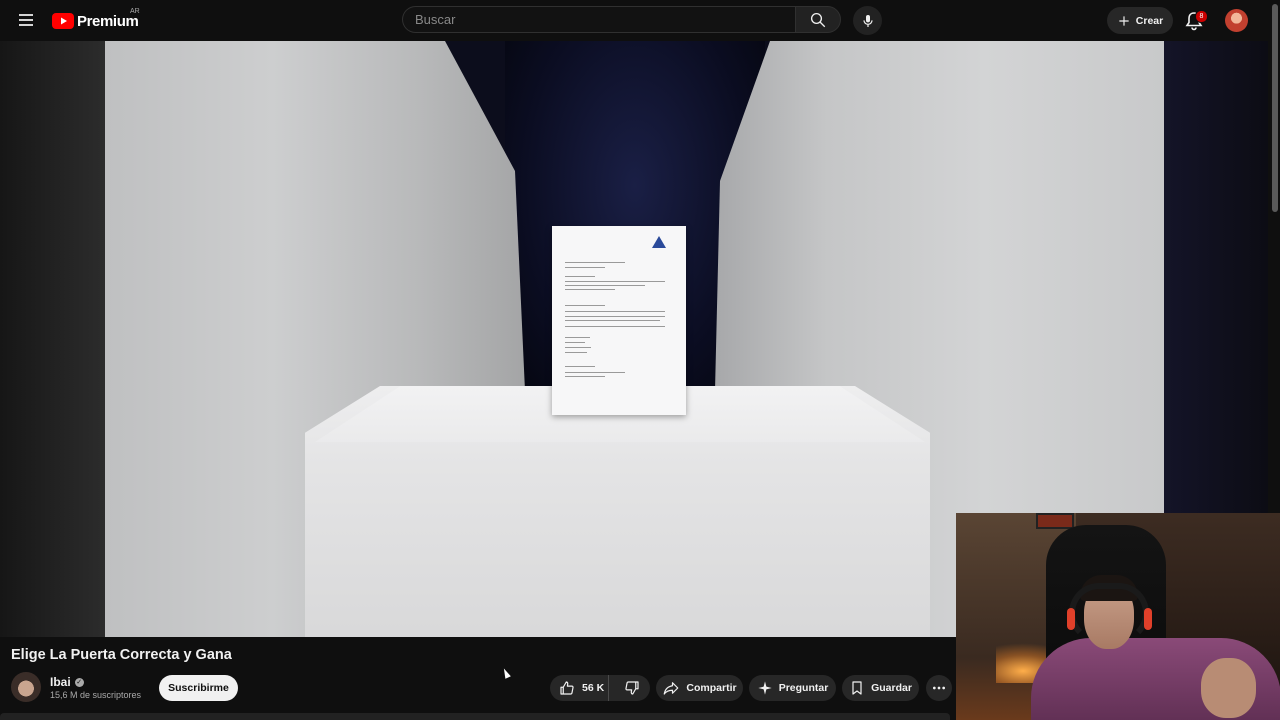  What do you see at coordinates (803, 688) in the screenshot?
I see `ask-label: Preguntar` at bounding box center [803, 688].